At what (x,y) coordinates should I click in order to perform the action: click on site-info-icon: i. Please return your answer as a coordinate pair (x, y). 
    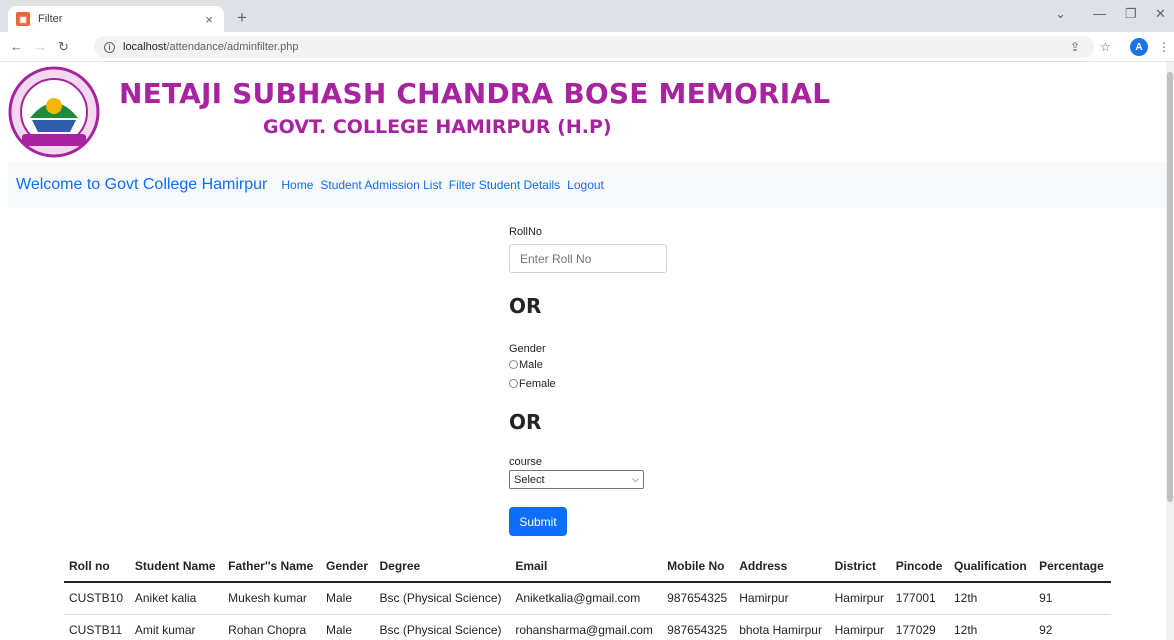
    Looking at the image, I should click on (109, 47).